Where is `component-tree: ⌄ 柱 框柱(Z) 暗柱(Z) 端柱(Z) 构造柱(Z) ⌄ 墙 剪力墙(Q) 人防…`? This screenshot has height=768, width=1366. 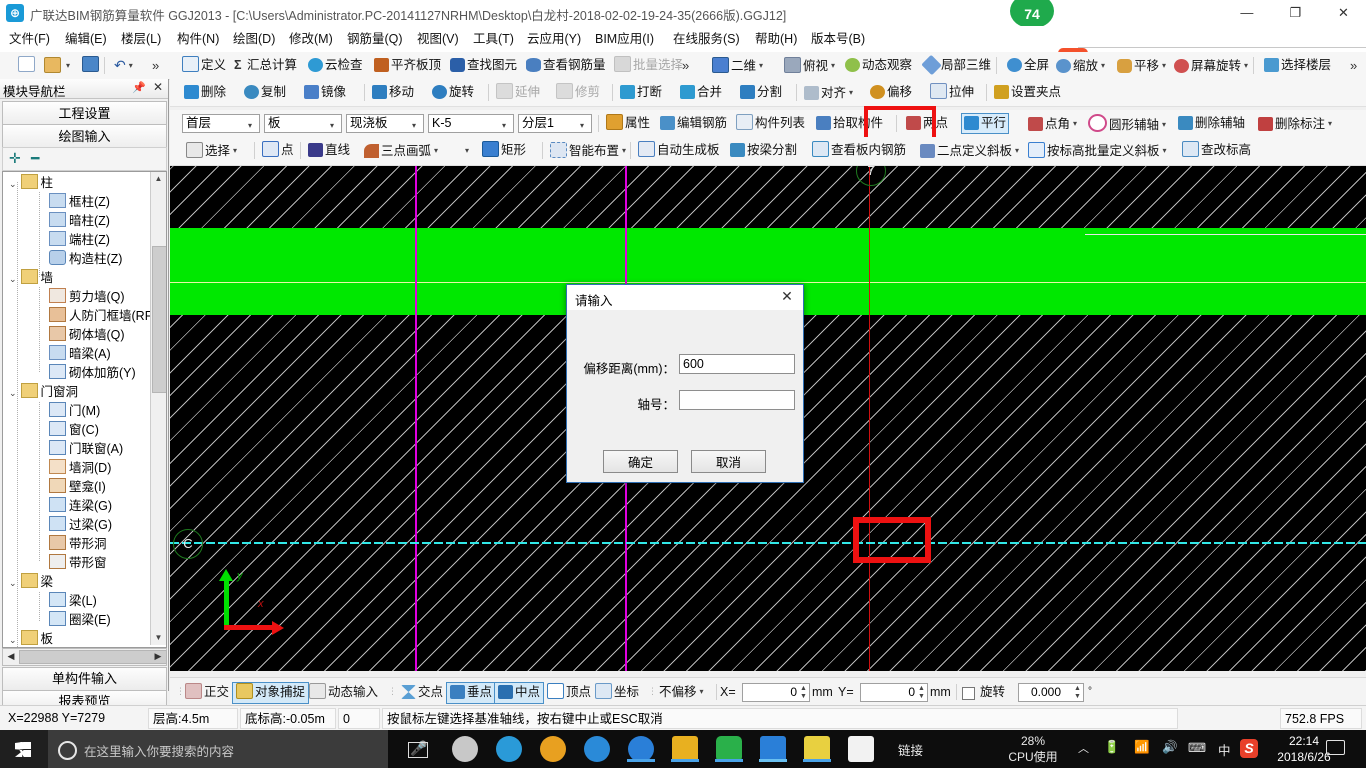
component-tree: ⌄ 柱 框柱(Z) 暗柱(Z) 端柱(Z) 构造柱(Z) ⌄ 墙 剪力墙(Q) 人防… is located at coordinates (84, 409).